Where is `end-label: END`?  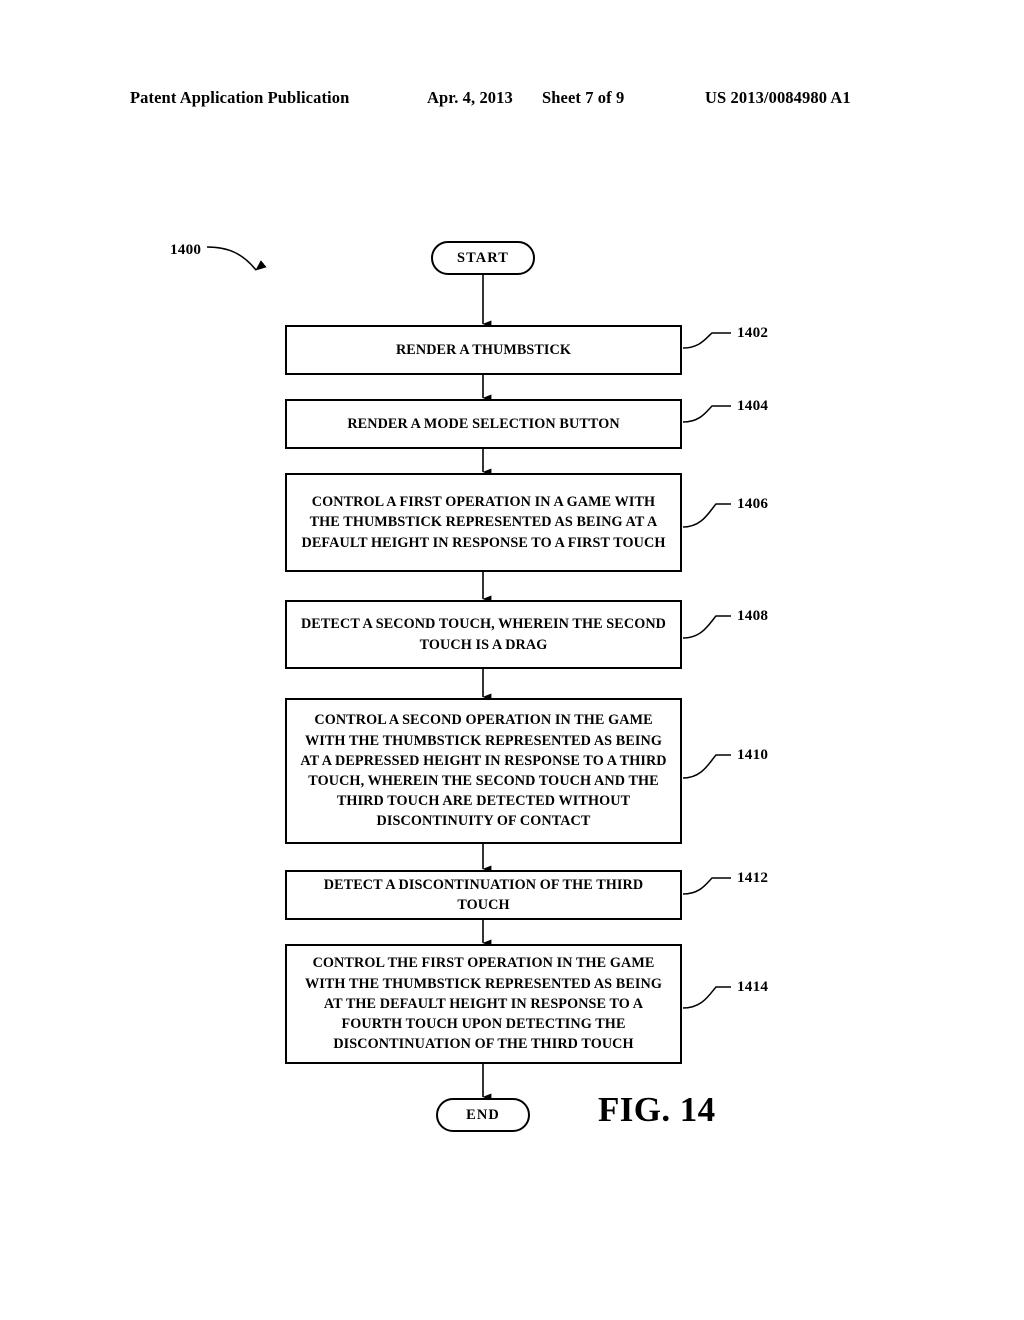 end-label: END is located at coordinates (483, 1114).